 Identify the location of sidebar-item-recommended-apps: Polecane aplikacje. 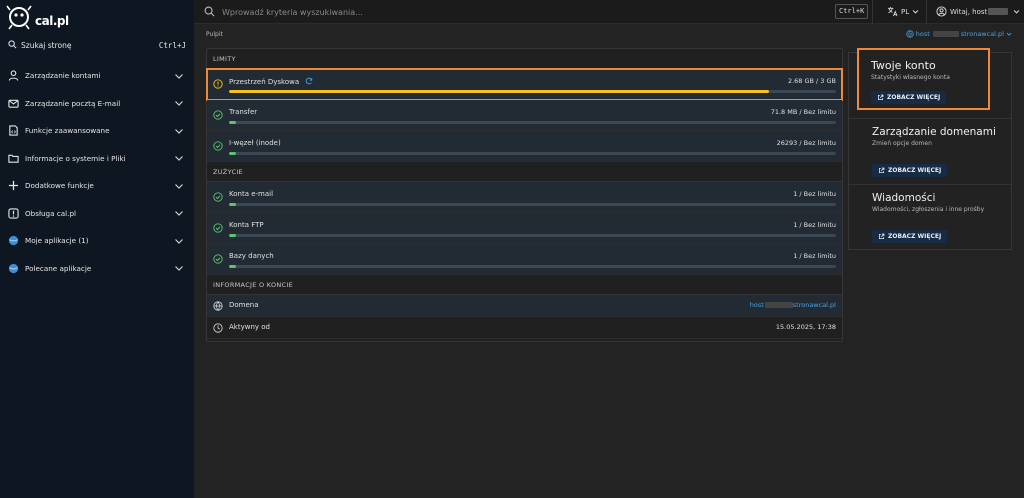
(97, 269).